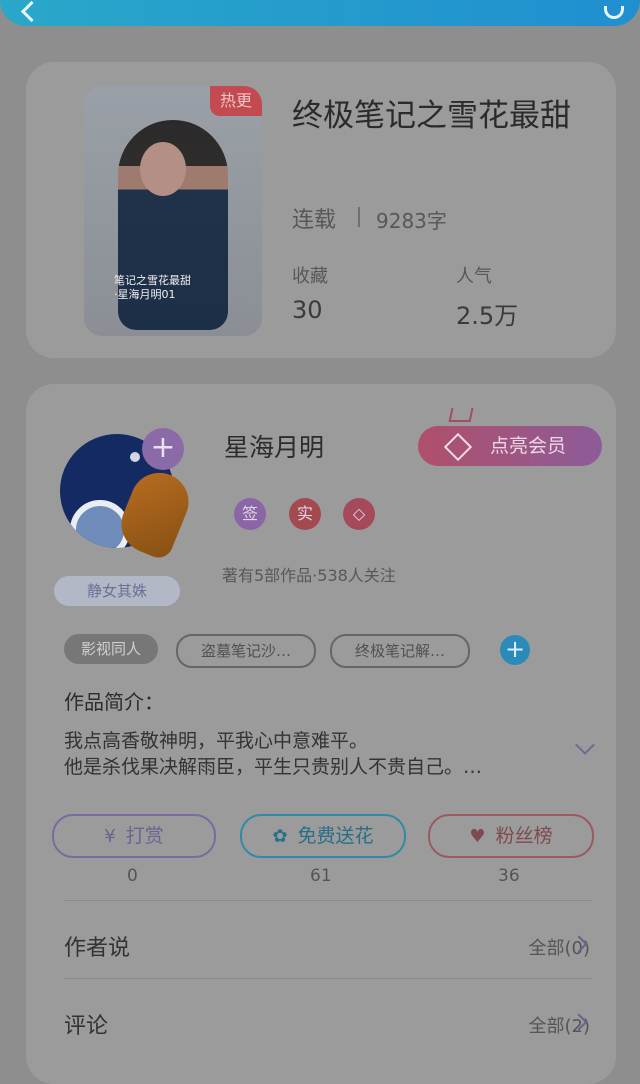 This screenshot has width=640, height=1084. What do you see at coordinates (477, 836) in the screenshot?
I see `fans-icon: ♥` at bounding box center [477, 836].